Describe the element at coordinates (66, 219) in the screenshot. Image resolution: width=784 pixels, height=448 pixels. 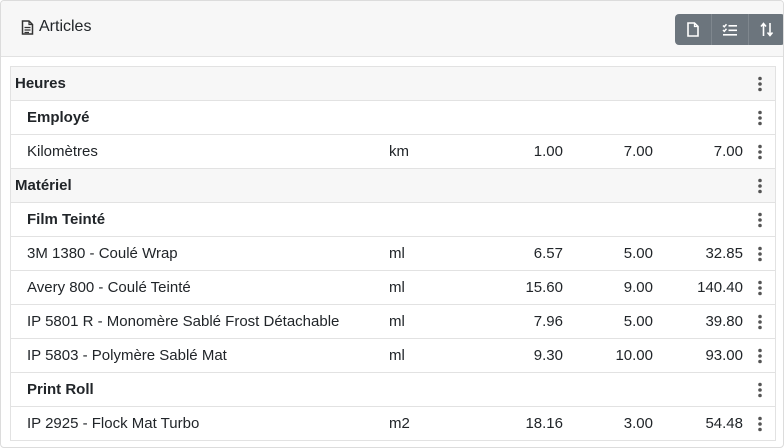
I see `row-label: Film Teinté` at that location.